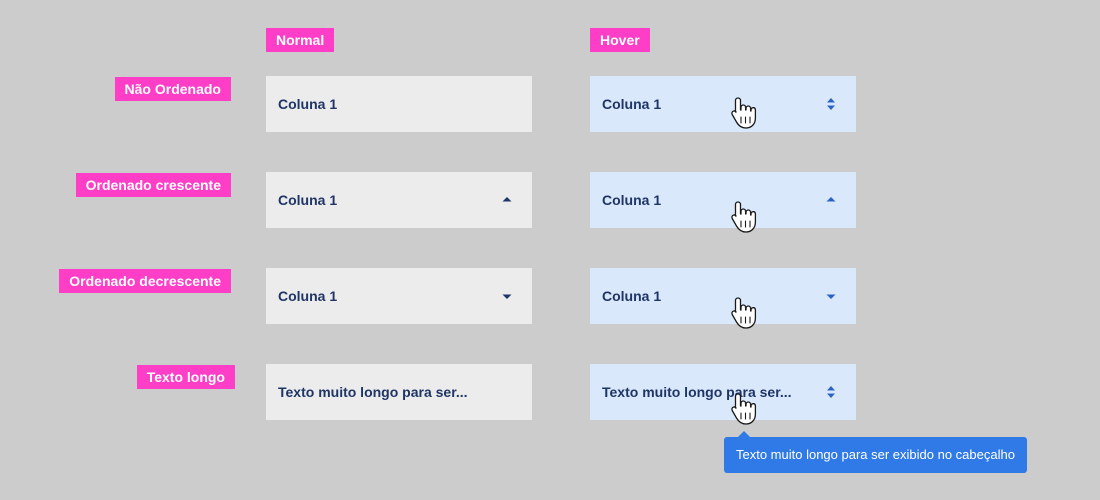  I want to click on row-tag-ascending: Ordenado crescente, so click(153, 185).